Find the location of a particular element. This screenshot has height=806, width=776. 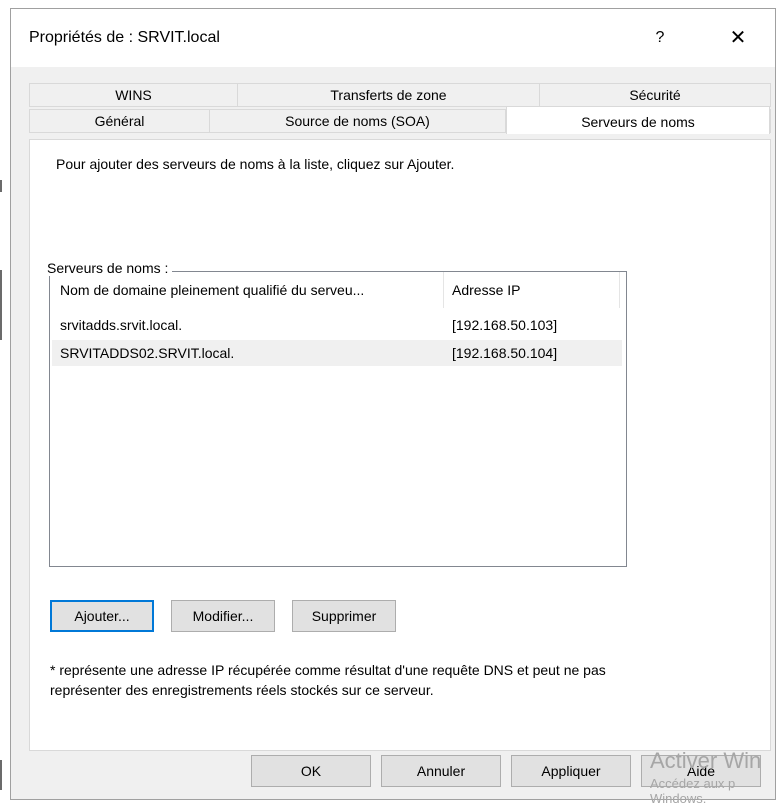

activation-watermark-text: Accédez aux p Windows. is located at coordinates (710, 791).